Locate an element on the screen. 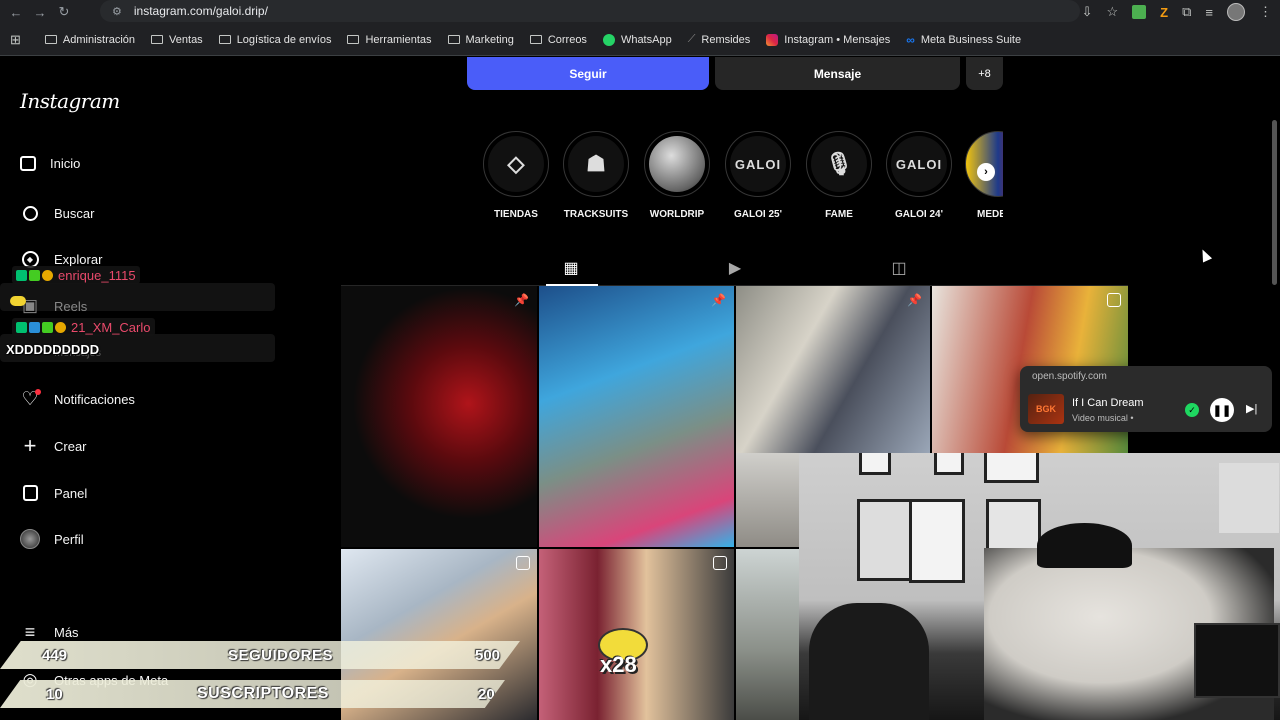  bookmark-item: ∞ Meta Business Suite is located at coordinates (963, 40).